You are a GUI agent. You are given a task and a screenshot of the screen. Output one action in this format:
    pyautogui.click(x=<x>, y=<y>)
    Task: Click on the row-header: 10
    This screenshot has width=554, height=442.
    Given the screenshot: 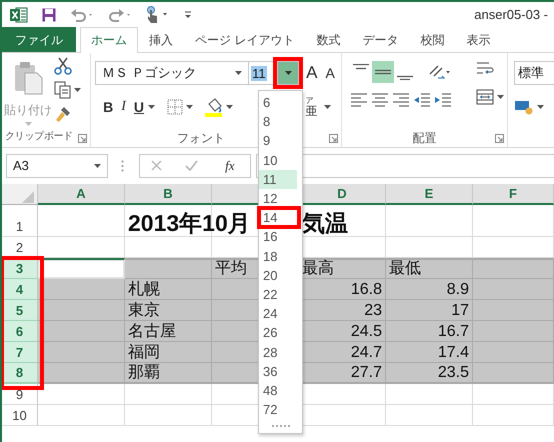 What is the action you would take?
    pyautogui.click(x=20, y=415)
    